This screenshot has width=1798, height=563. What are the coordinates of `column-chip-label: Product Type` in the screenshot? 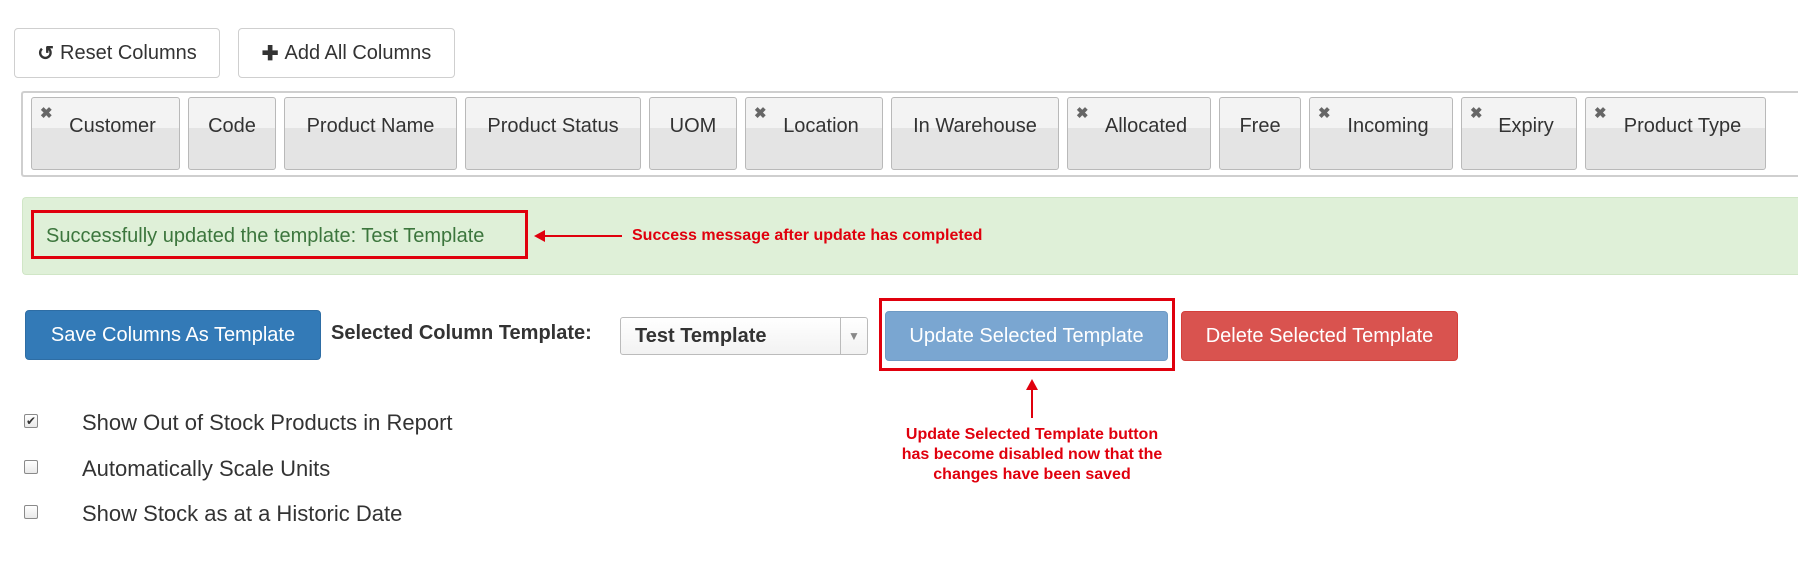 It's located at (1682, 126).